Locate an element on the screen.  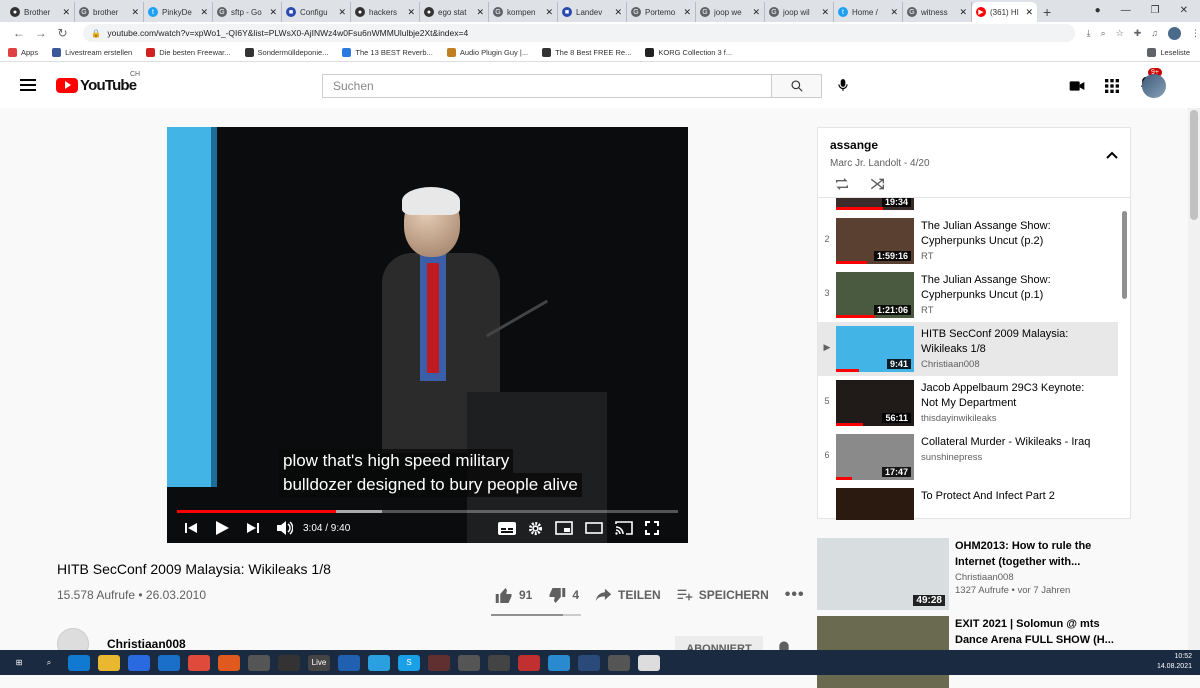
loop-icon is located at coordinates (842, 184).